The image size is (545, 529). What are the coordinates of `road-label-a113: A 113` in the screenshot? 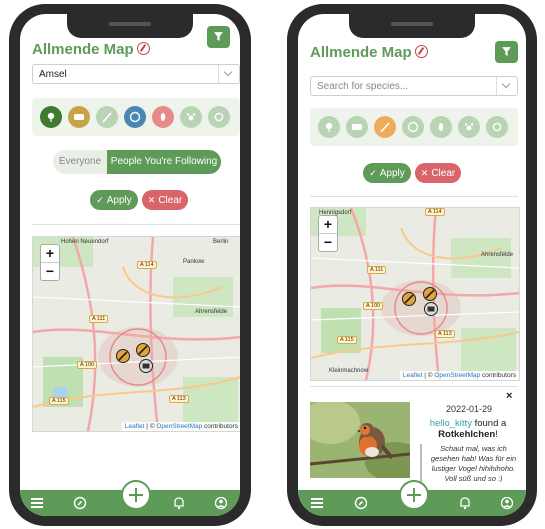 It's located at (445, 334).